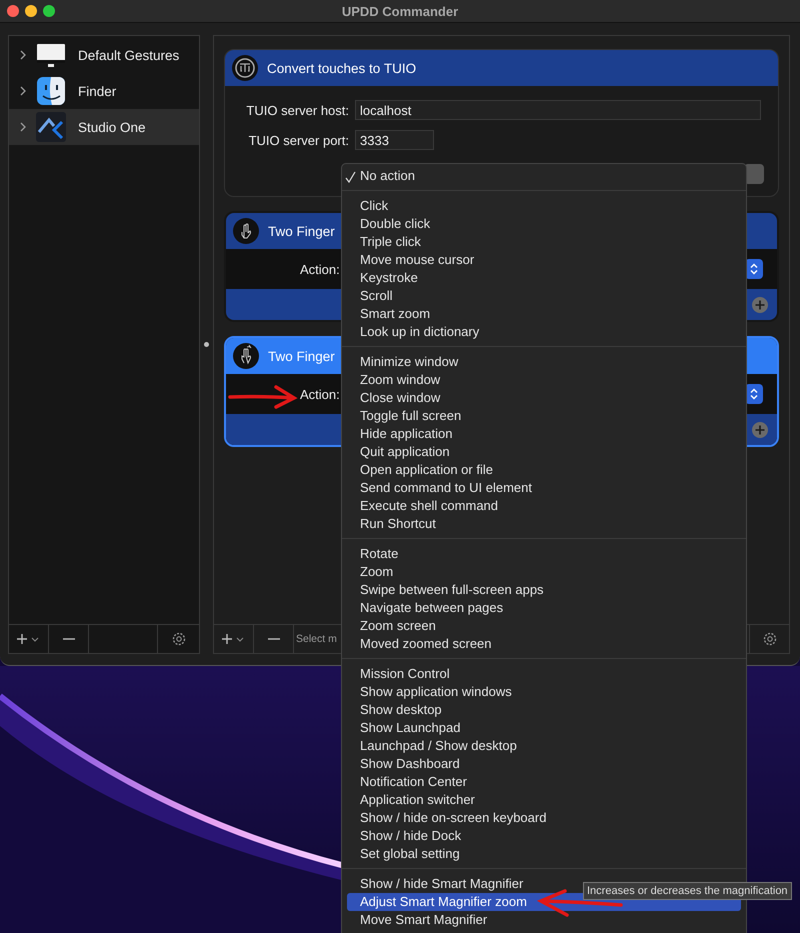 The height and width of the screenshot is (933, 800). Describe the element at coordinates (544, 644) in the screenshot. I see `menu-item: Moved zoomed screen` at that location.